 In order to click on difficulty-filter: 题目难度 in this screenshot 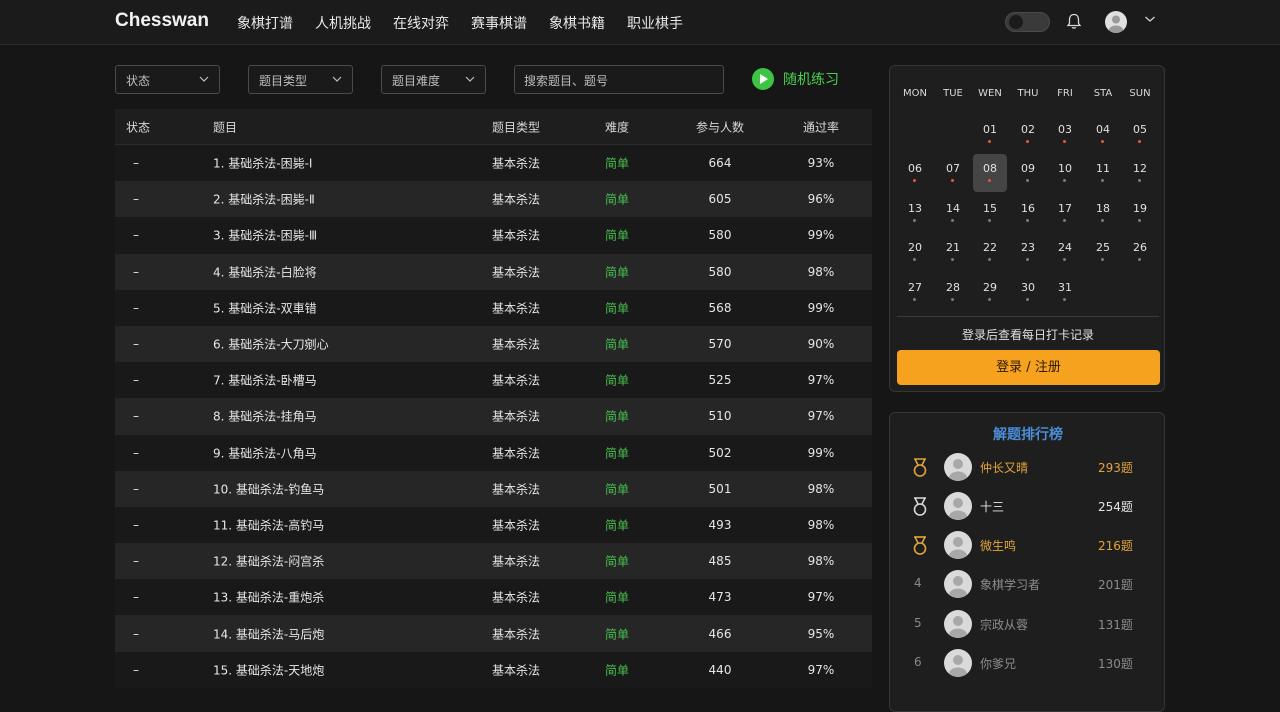, I will do `click(433, 79)`.